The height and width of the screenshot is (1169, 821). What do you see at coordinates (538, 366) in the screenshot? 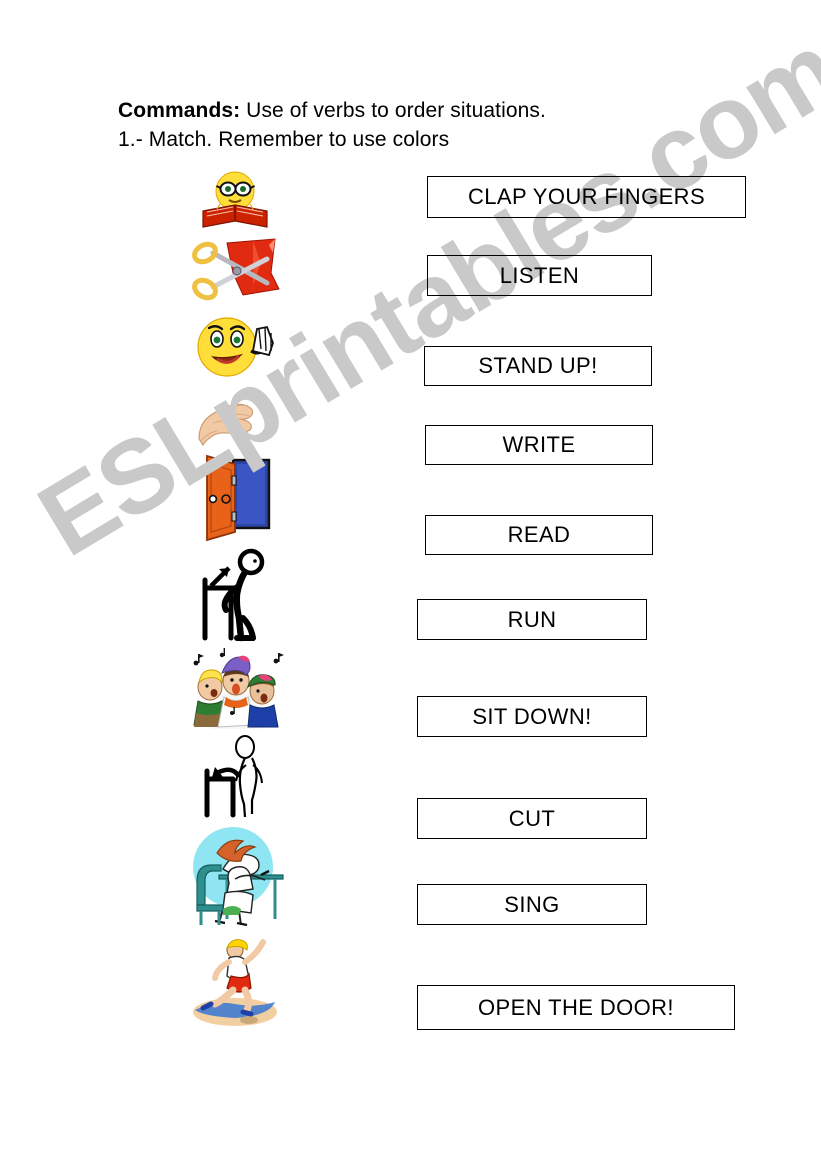
I see `label-box-stand-up: STAND UP!` at bounding box center [538, 366].